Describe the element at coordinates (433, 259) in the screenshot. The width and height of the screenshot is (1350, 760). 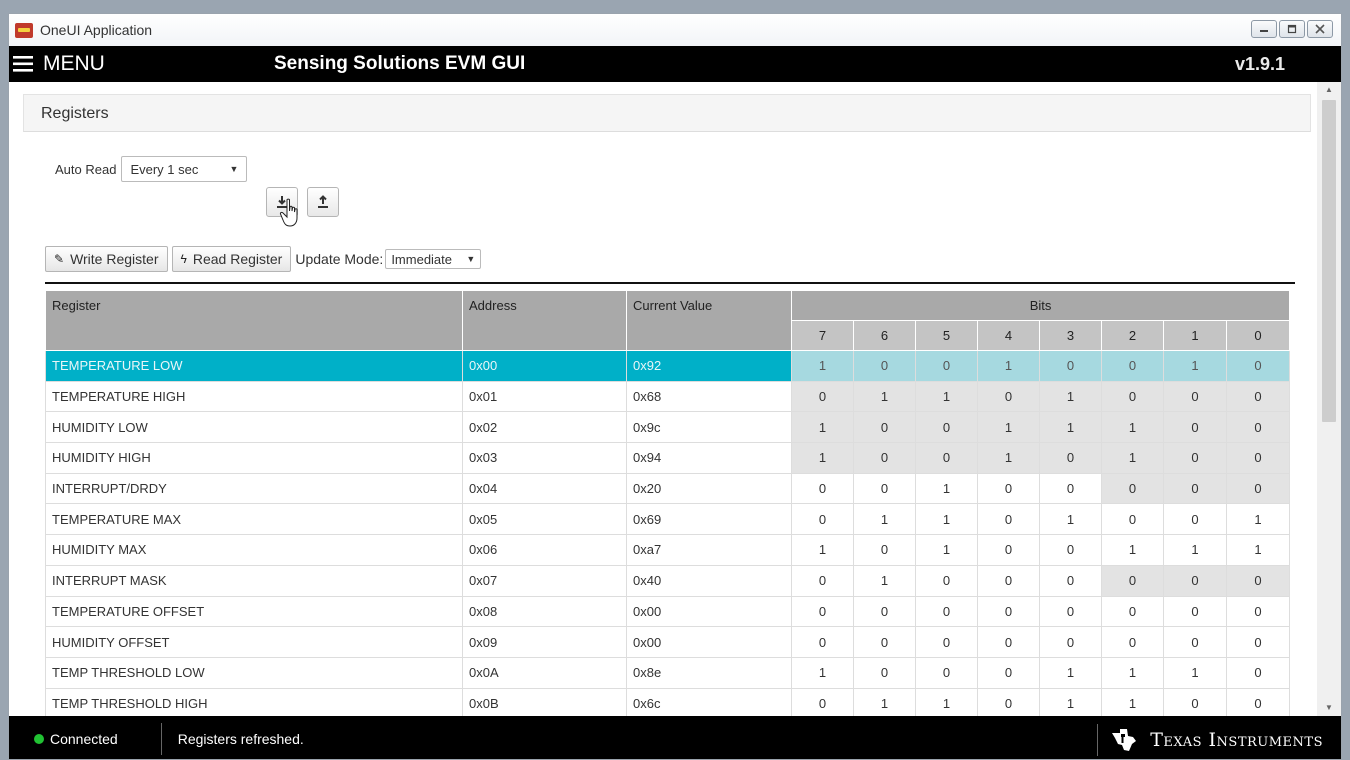
I see `update-mode-select: Immediate ▼` at that location.